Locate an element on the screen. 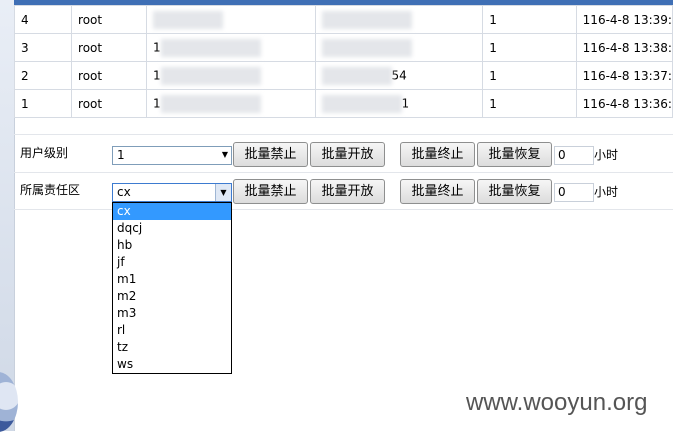 This screenshot has height=432, width=673. dropdown-option: rl is located at coordinates (172, 330).